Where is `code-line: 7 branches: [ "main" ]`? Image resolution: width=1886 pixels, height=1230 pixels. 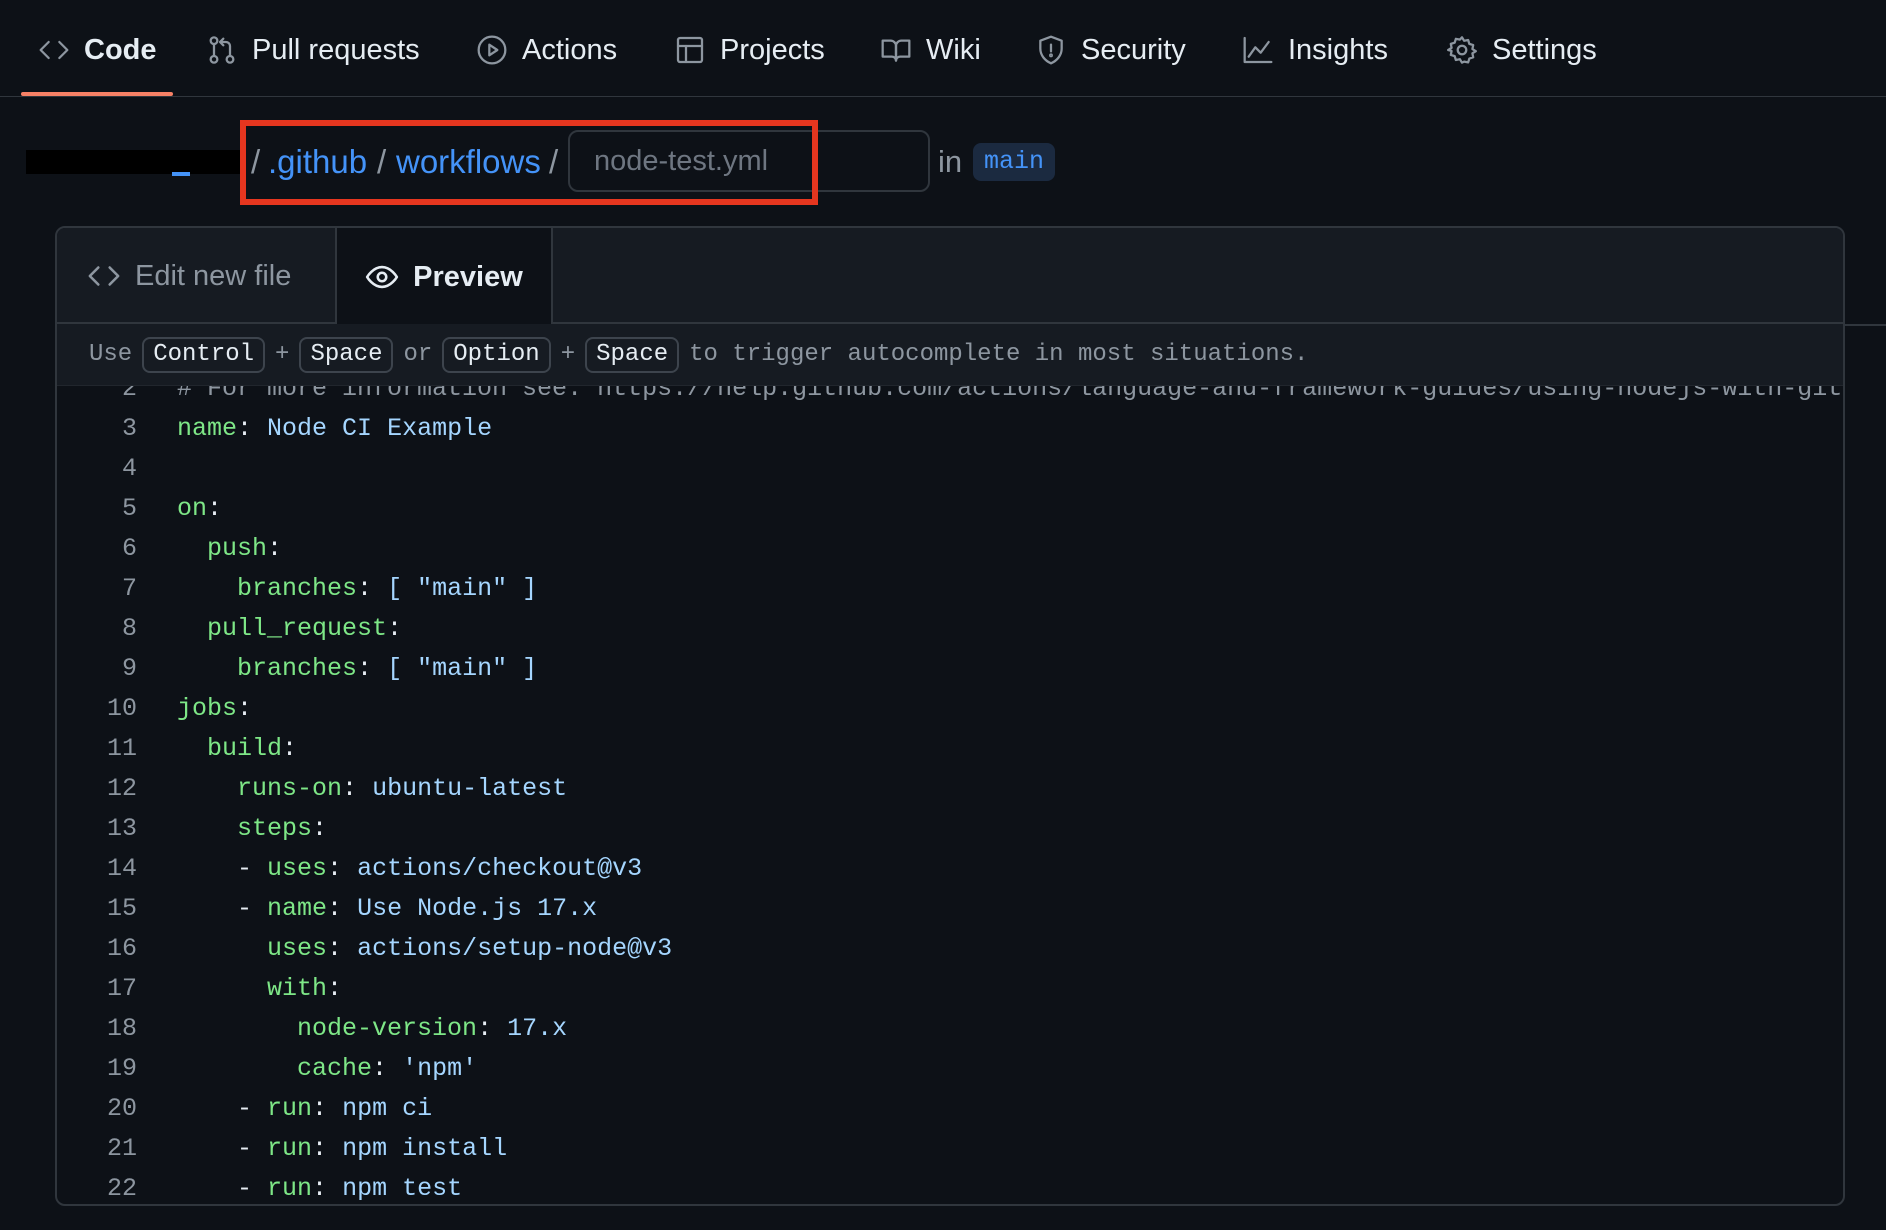 code-line: 7 branches: [ "main" ] is located at coordinates (297, 589).